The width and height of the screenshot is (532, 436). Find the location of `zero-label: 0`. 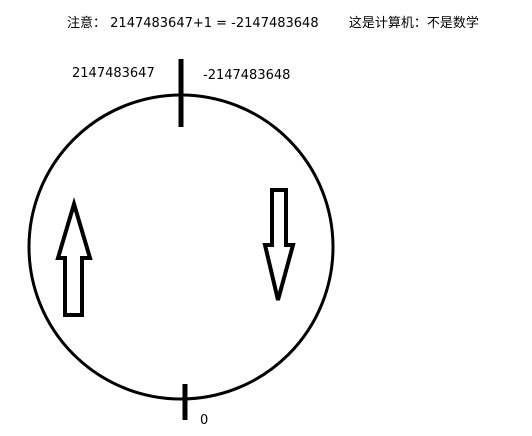

zero-label: 0 is located at coordinates (204, 420).